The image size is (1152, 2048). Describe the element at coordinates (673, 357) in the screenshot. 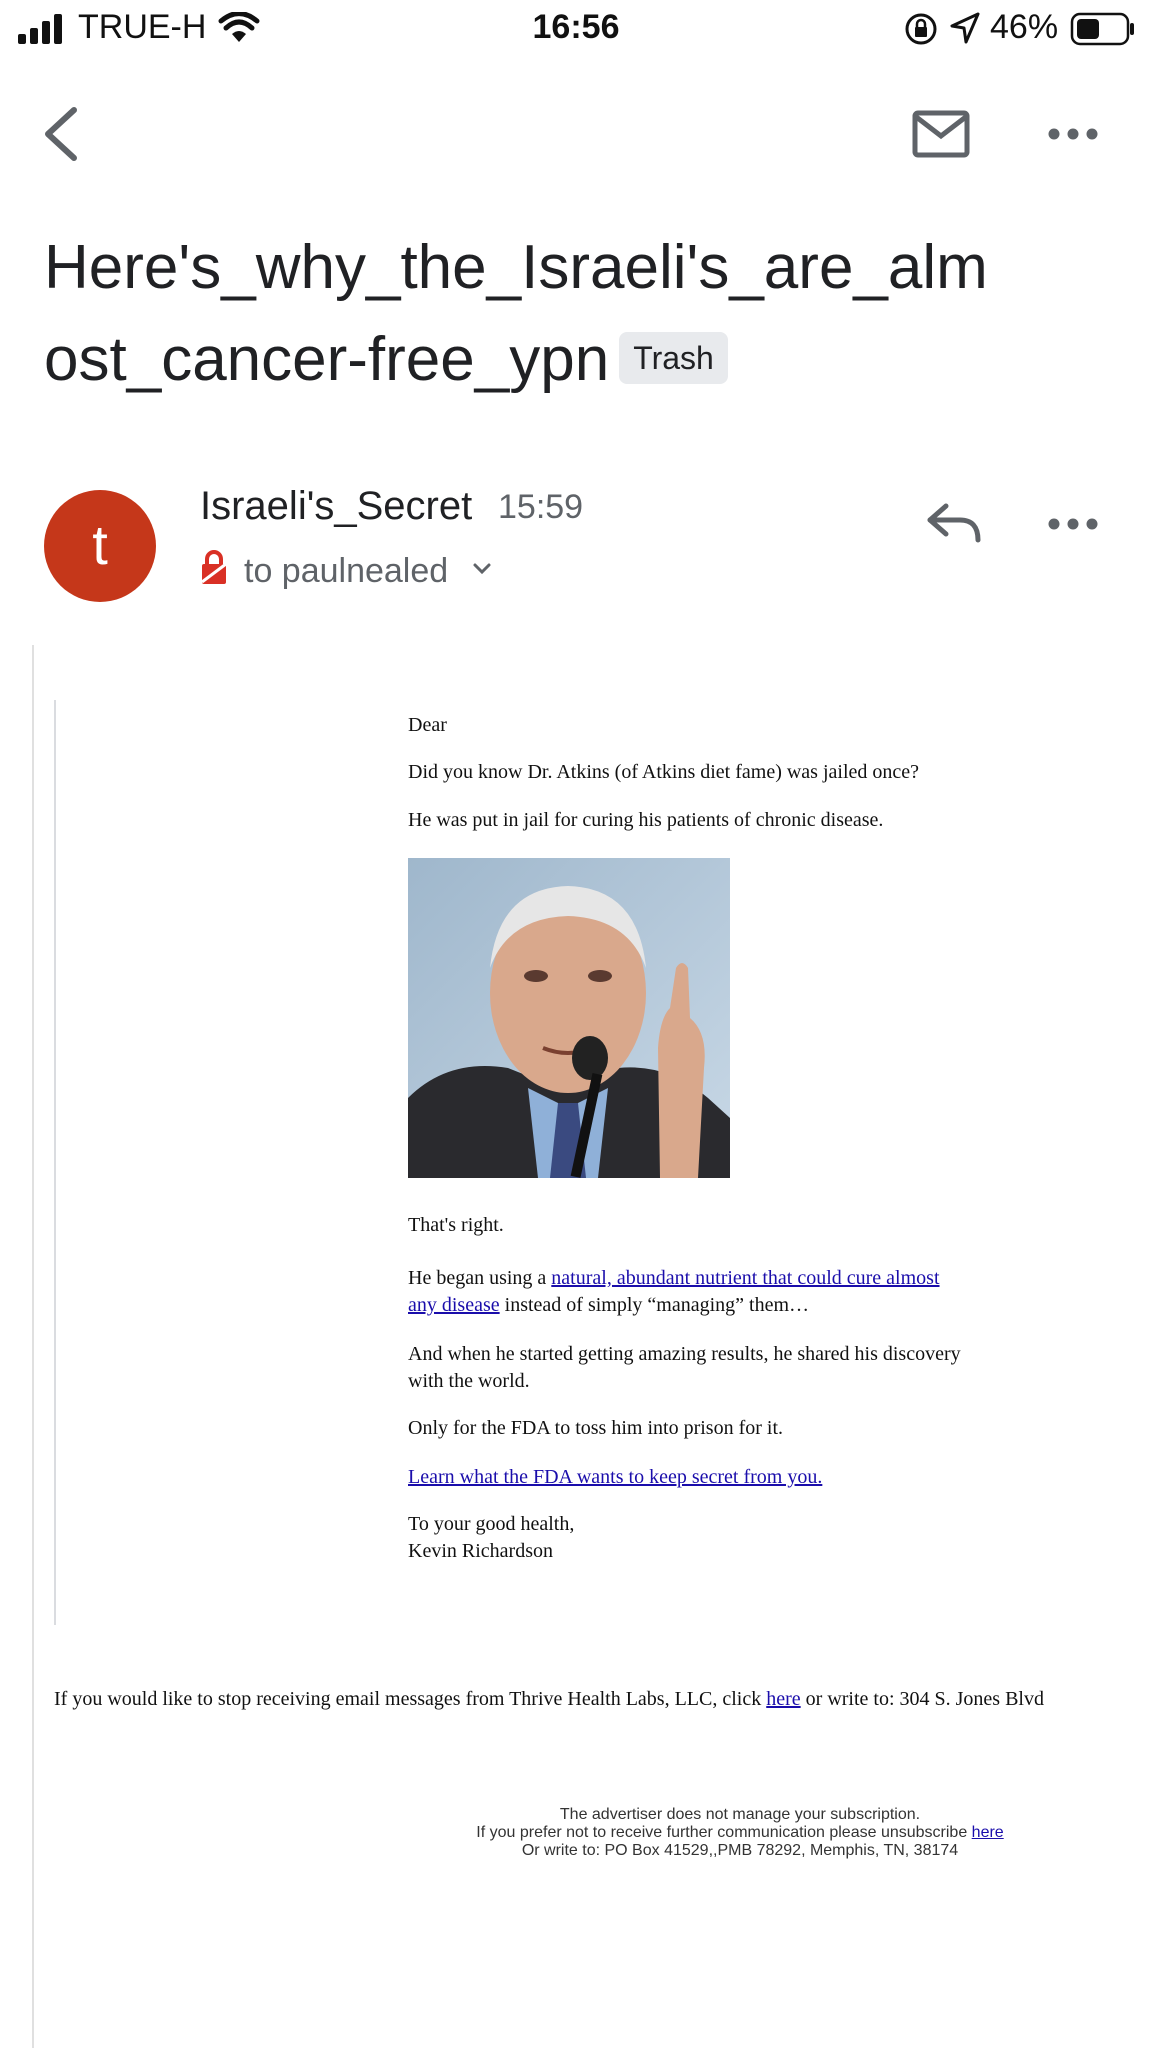

I see `trash-label: Trash` at that location.